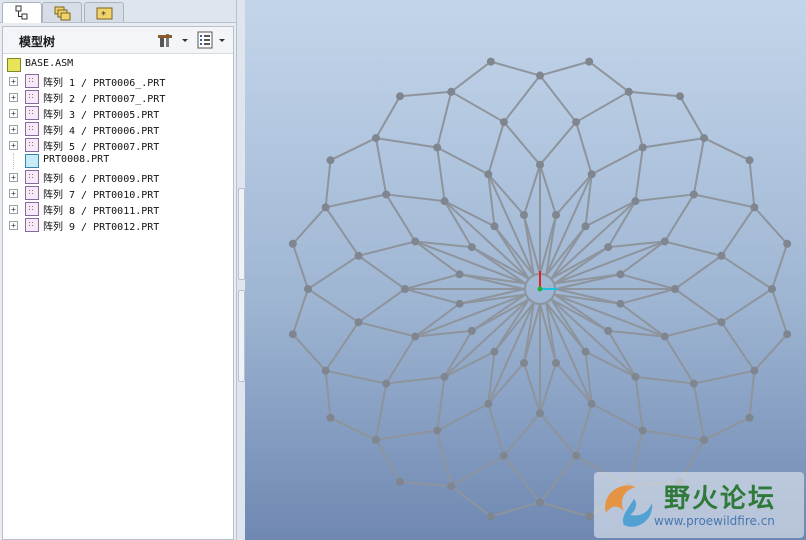 This screenshot has width=806, height=540. I want to click on favorites-tab: *, so click(104, 12).